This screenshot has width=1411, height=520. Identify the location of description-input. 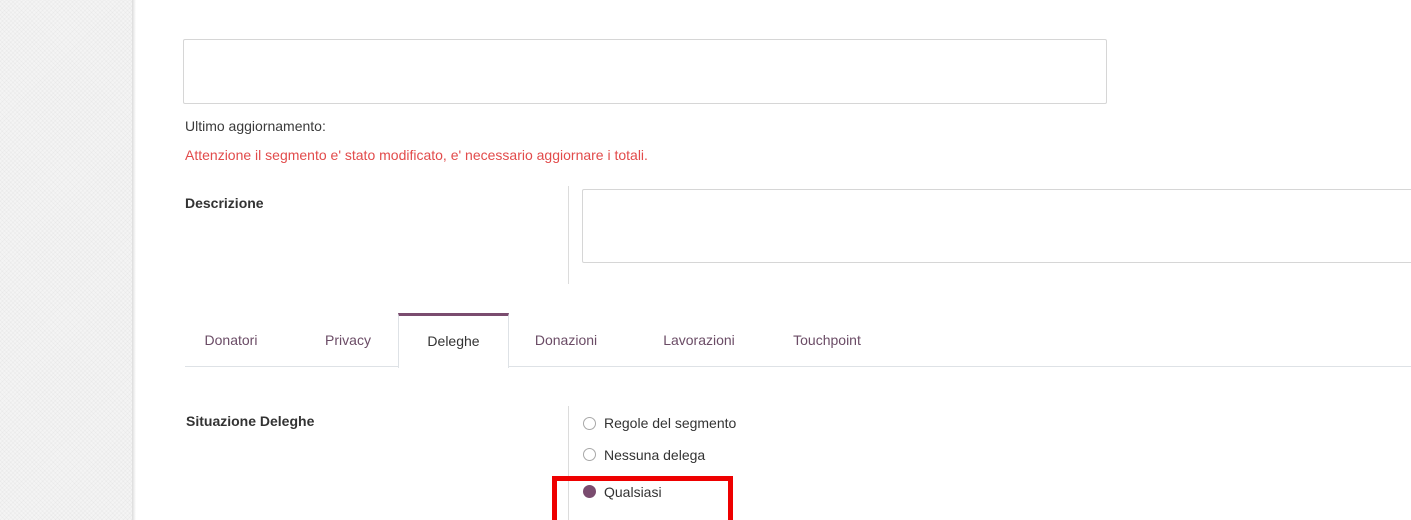
(996, 226).